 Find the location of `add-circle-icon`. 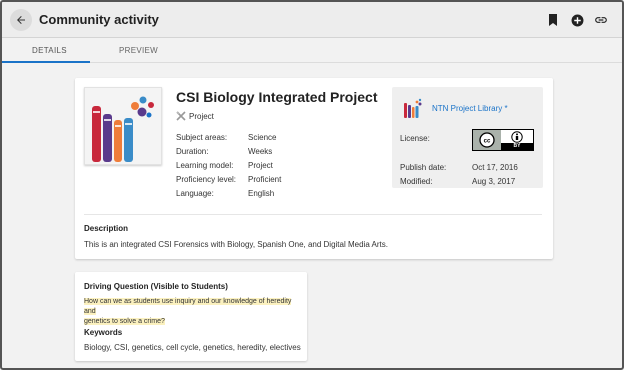

add-circle-icon is located at coordinates (577, 20).